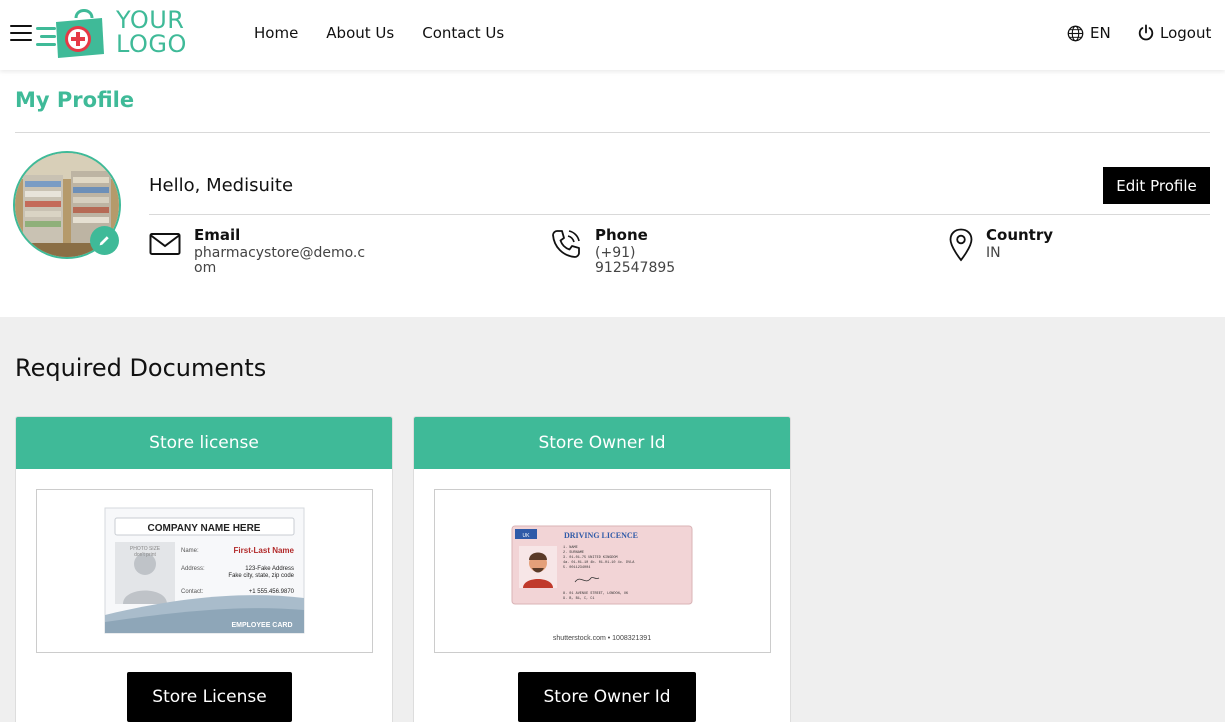  Describe the element at coordinates (596, 594) in the screenshot. I see `licence-line-6: 8. 01 AVENUE STREET, LONDON, UK` at that location.